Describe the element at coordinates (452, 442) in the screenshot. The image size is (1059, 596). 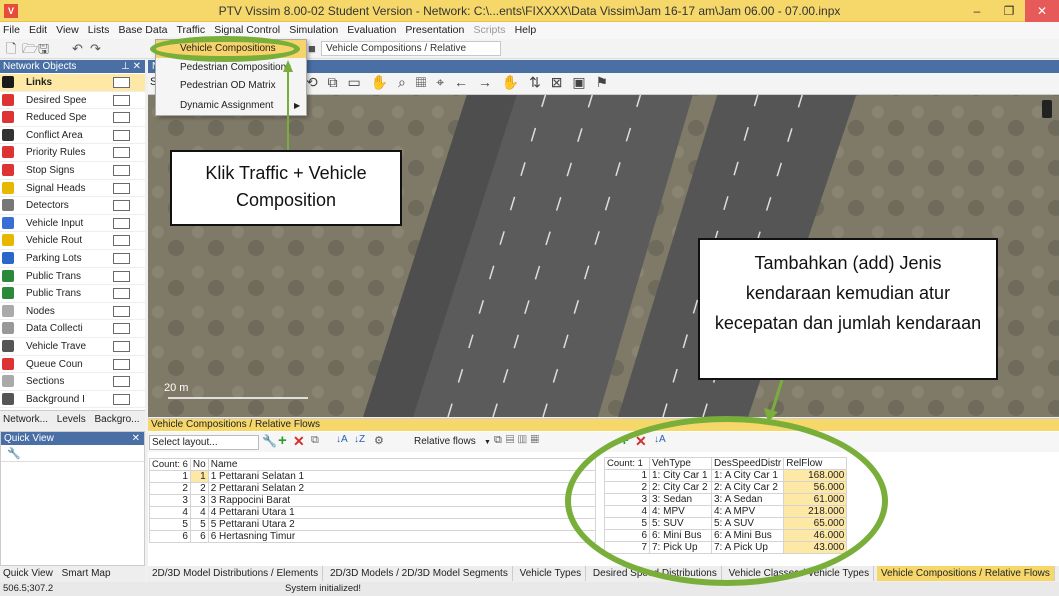
I see `relative-flows-combo: Relative flows ▼` at that location.